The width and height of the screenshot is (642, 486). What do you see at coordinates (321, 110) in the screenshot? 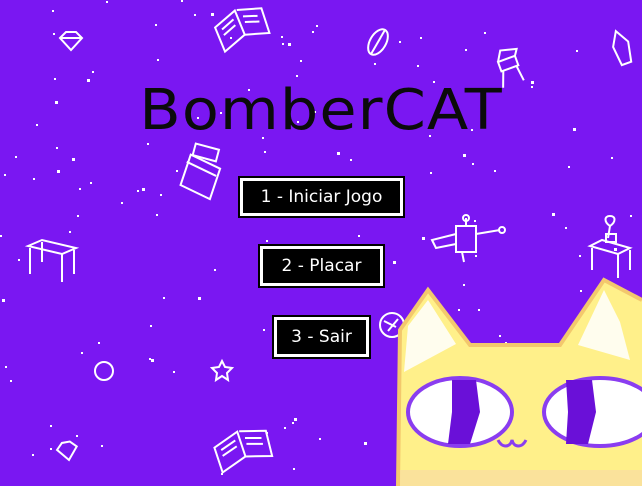
I see `game-title: BomberCAT` at bounding box center [321, 110].